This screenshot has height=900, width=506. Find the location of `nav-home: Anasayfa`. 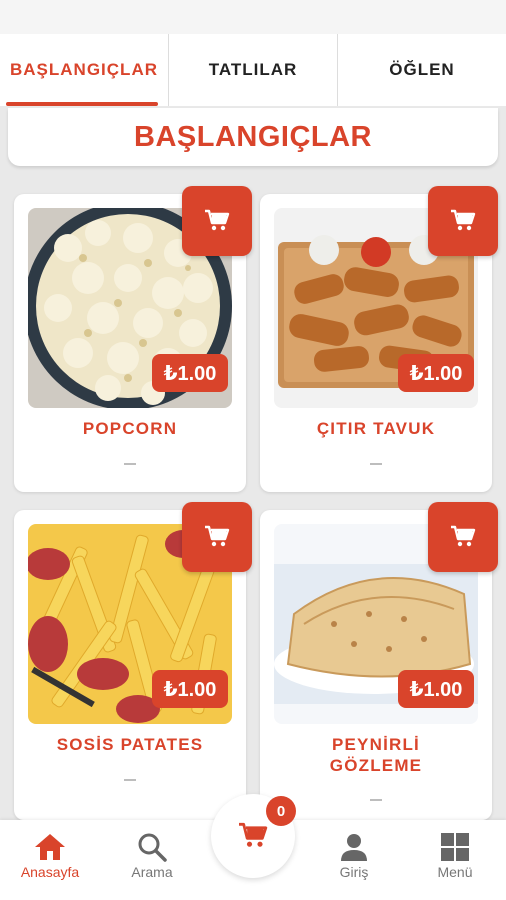

nav-home: Anasayfa is located at coordinates (50, 855).